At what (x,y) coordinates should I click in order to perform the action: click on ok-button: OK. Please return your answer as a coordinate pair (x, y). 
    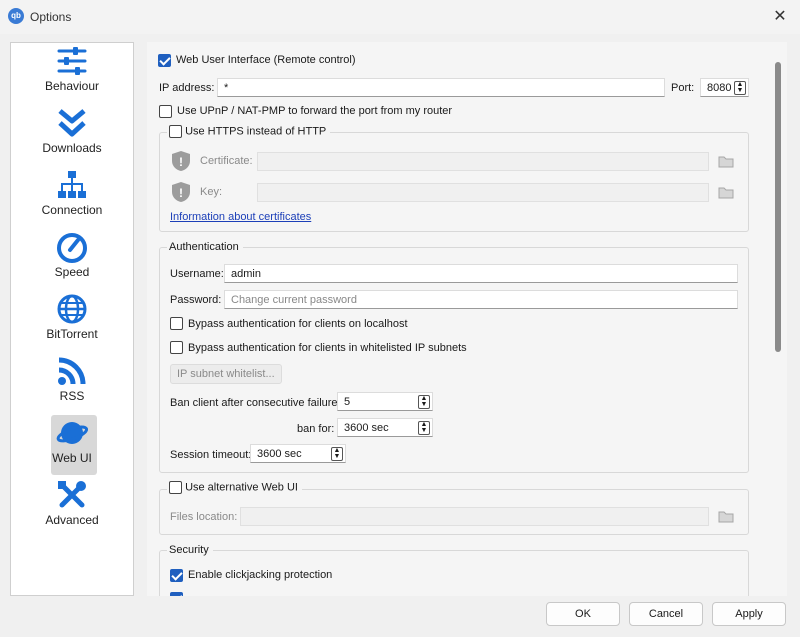
    Looking at the image, I should click on (583, 614).